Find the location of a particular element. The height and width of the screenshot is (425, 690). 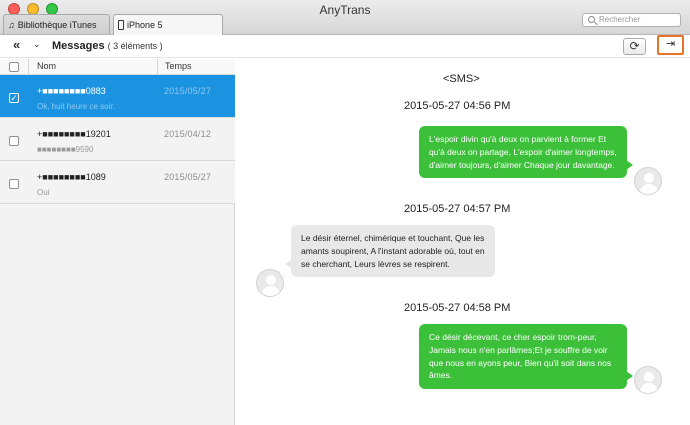

list-item: +■■■■■■■■19201 ■■■■■■■■9590 2015/04/12 is located at coordinates (117, 139).